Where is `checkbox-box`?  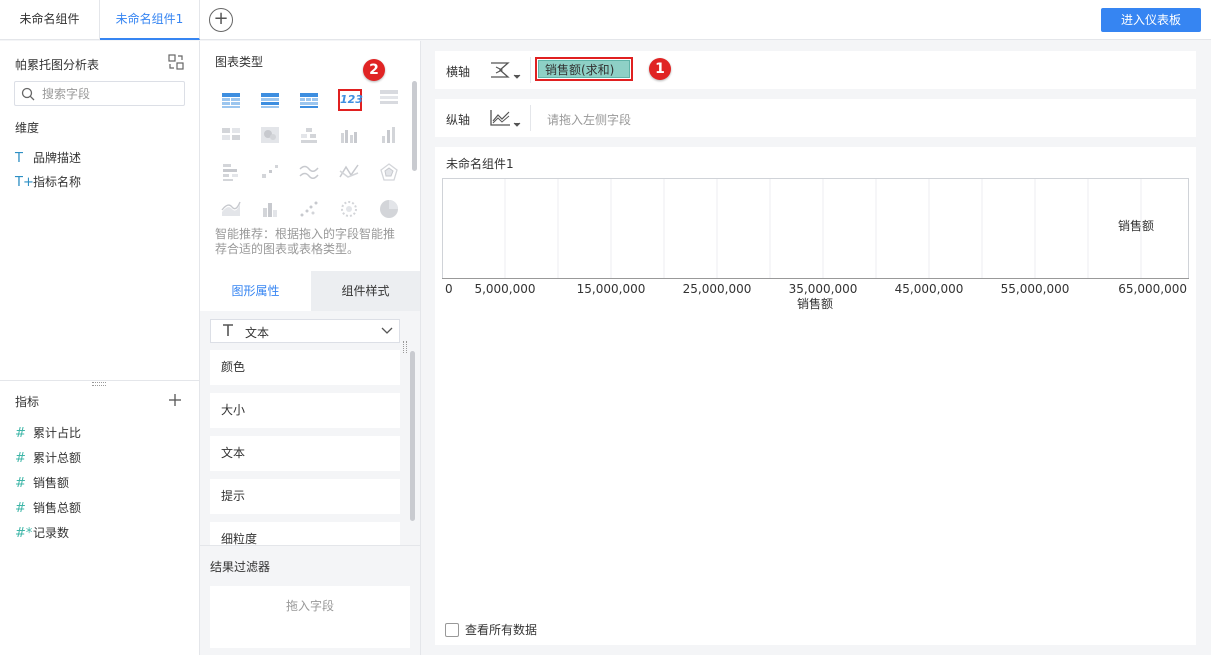
checkbox-box is located at coordinates (452, 630).